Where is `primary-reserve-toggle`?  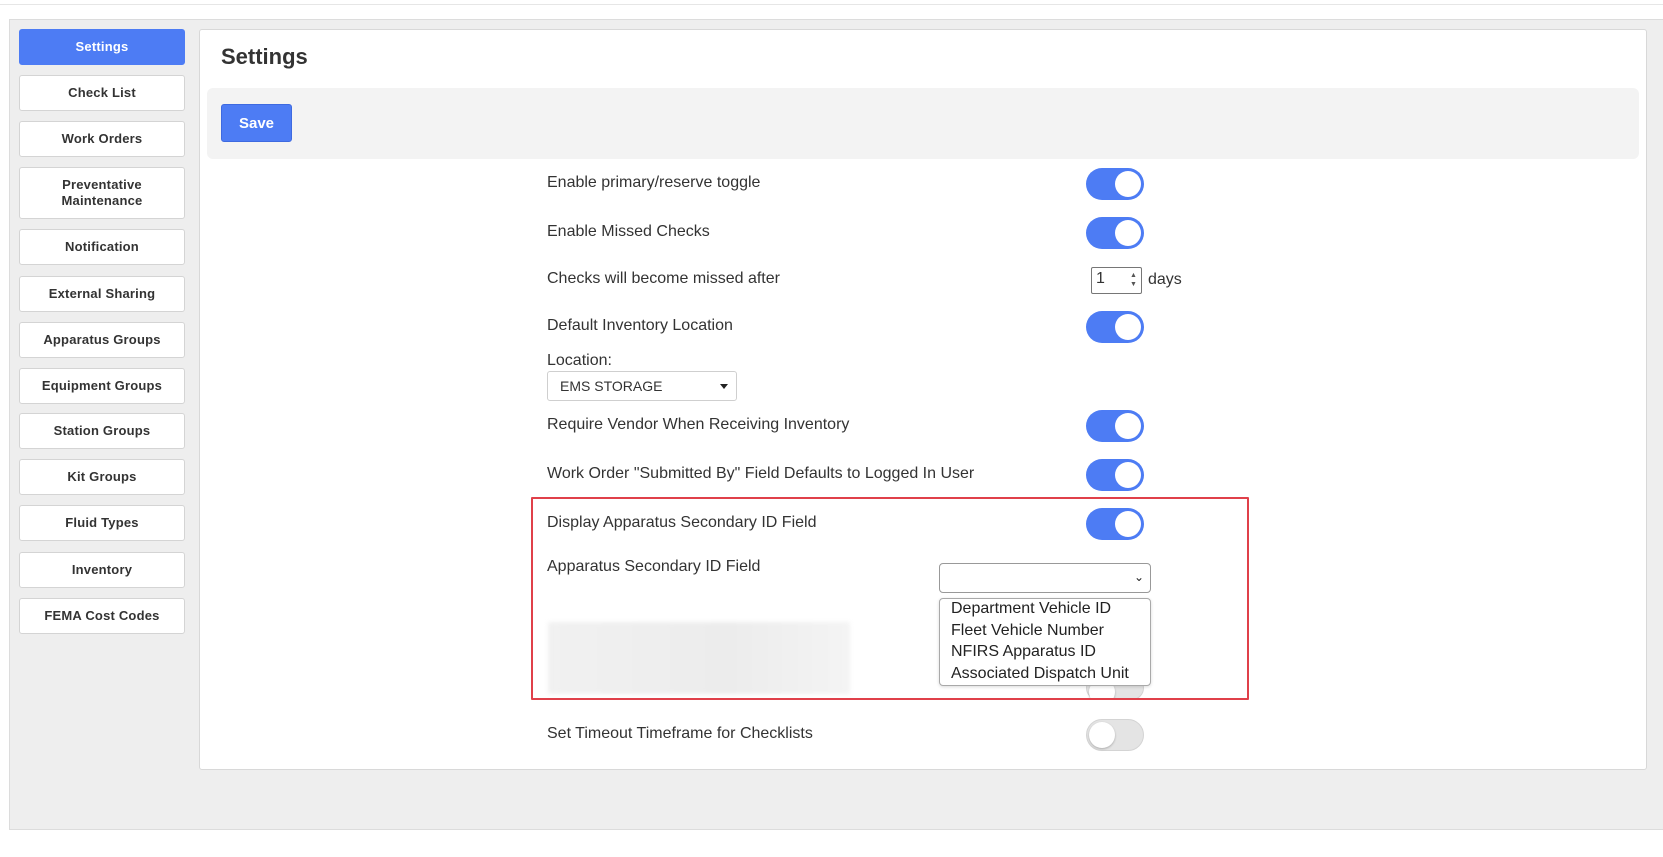
primary-reserve-toggle is located at coordinates (1115, 184).